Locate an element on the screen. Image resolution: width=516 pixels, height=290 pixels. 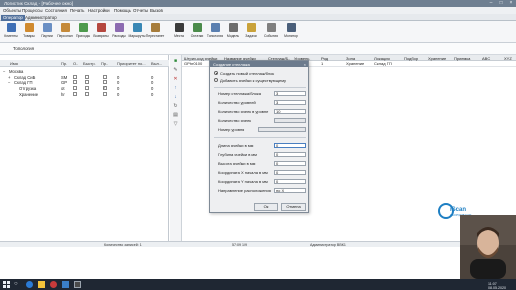
ribbon-button-15: Монитор is located at coordinates (291, 32).